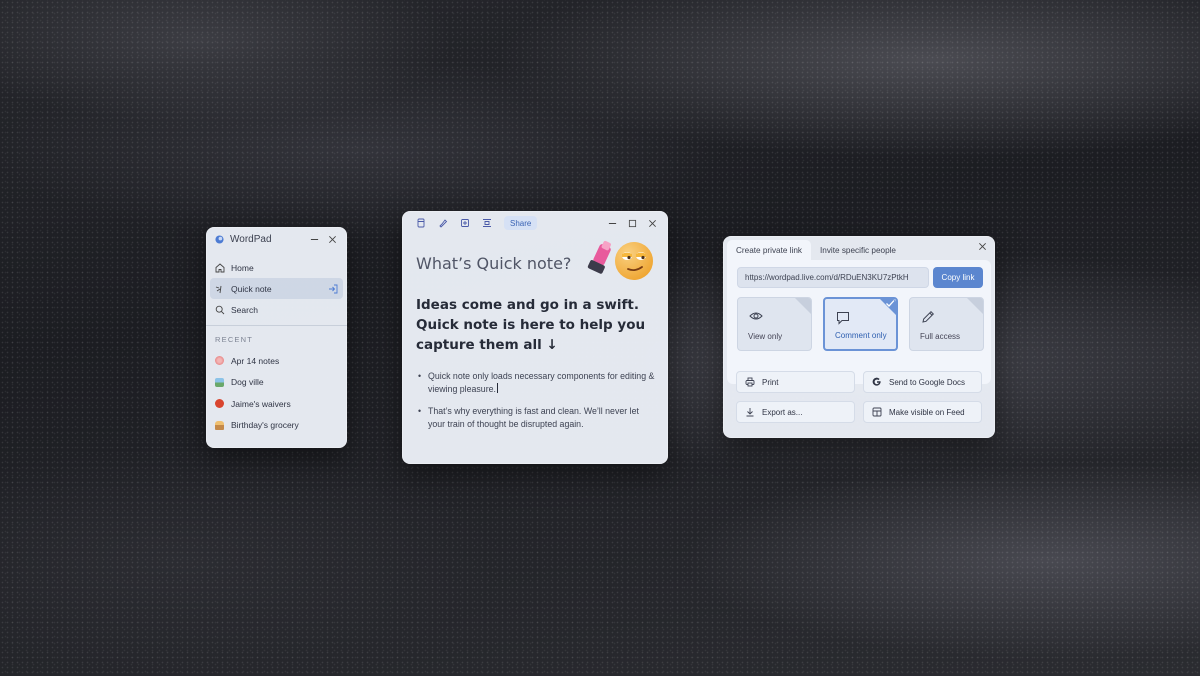 This screenshot has width=1200, height=676. Describe the element at coordinates (770, 382) in the screenshot. I see `action-label: Print` at that location.